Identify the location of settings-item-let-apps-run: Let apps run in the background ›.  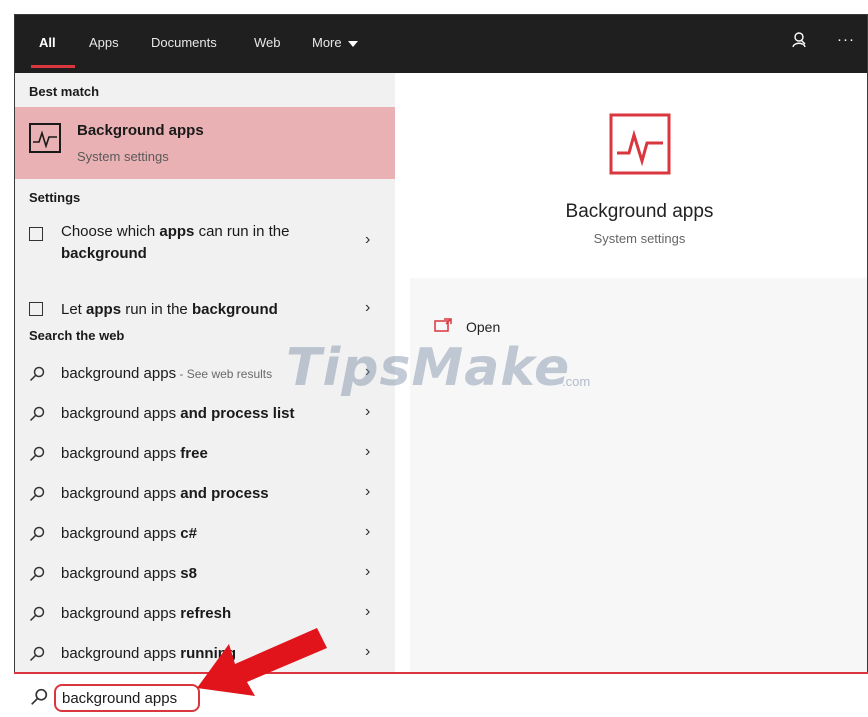
(205, 312).